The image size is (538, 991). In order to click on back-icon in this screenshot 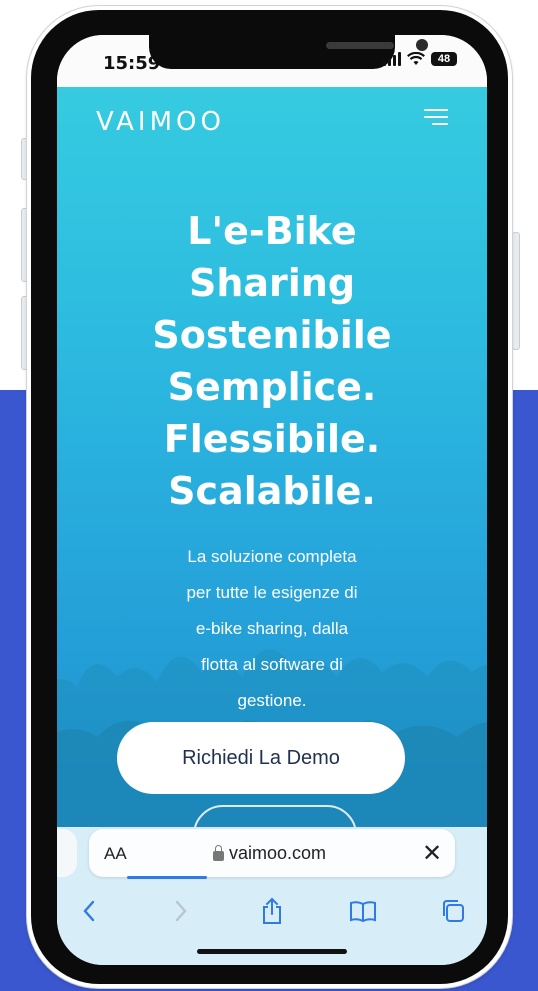, I will do `click(89, 911)`.